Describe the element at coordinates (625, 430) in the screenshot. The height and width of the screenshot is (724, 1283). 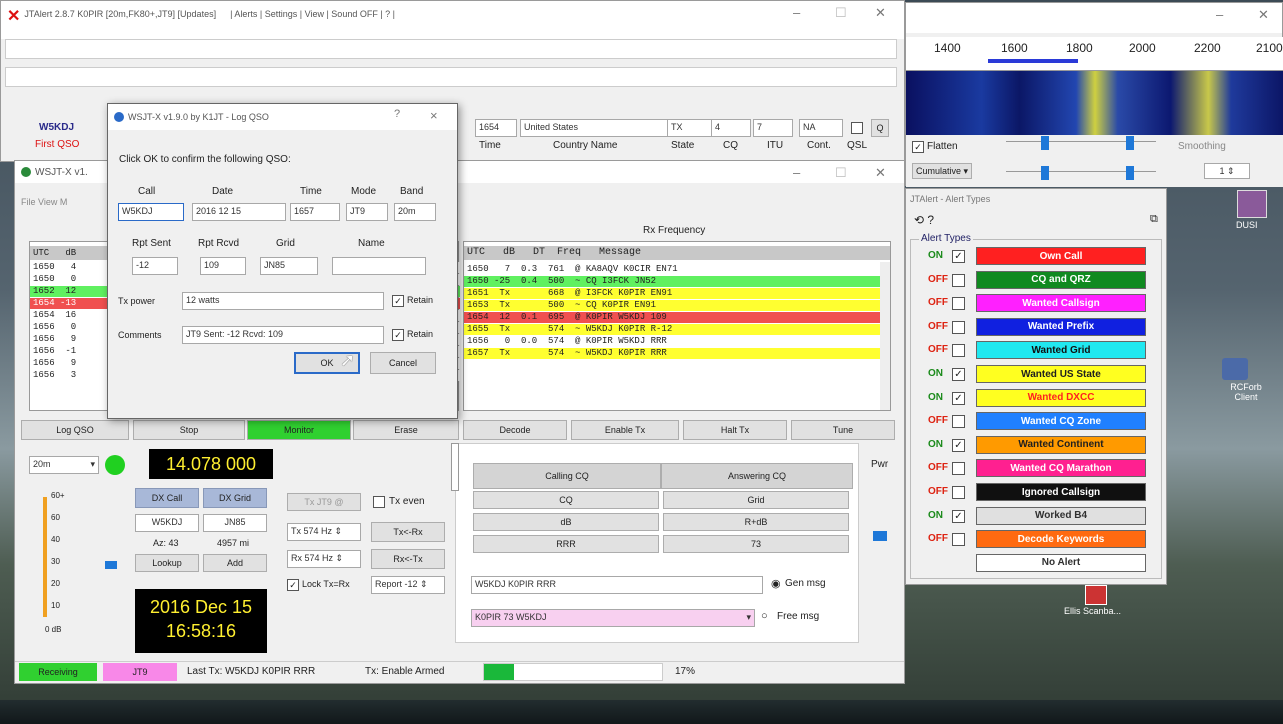
I see `enable-tx-button: Enable Tx` at that location.